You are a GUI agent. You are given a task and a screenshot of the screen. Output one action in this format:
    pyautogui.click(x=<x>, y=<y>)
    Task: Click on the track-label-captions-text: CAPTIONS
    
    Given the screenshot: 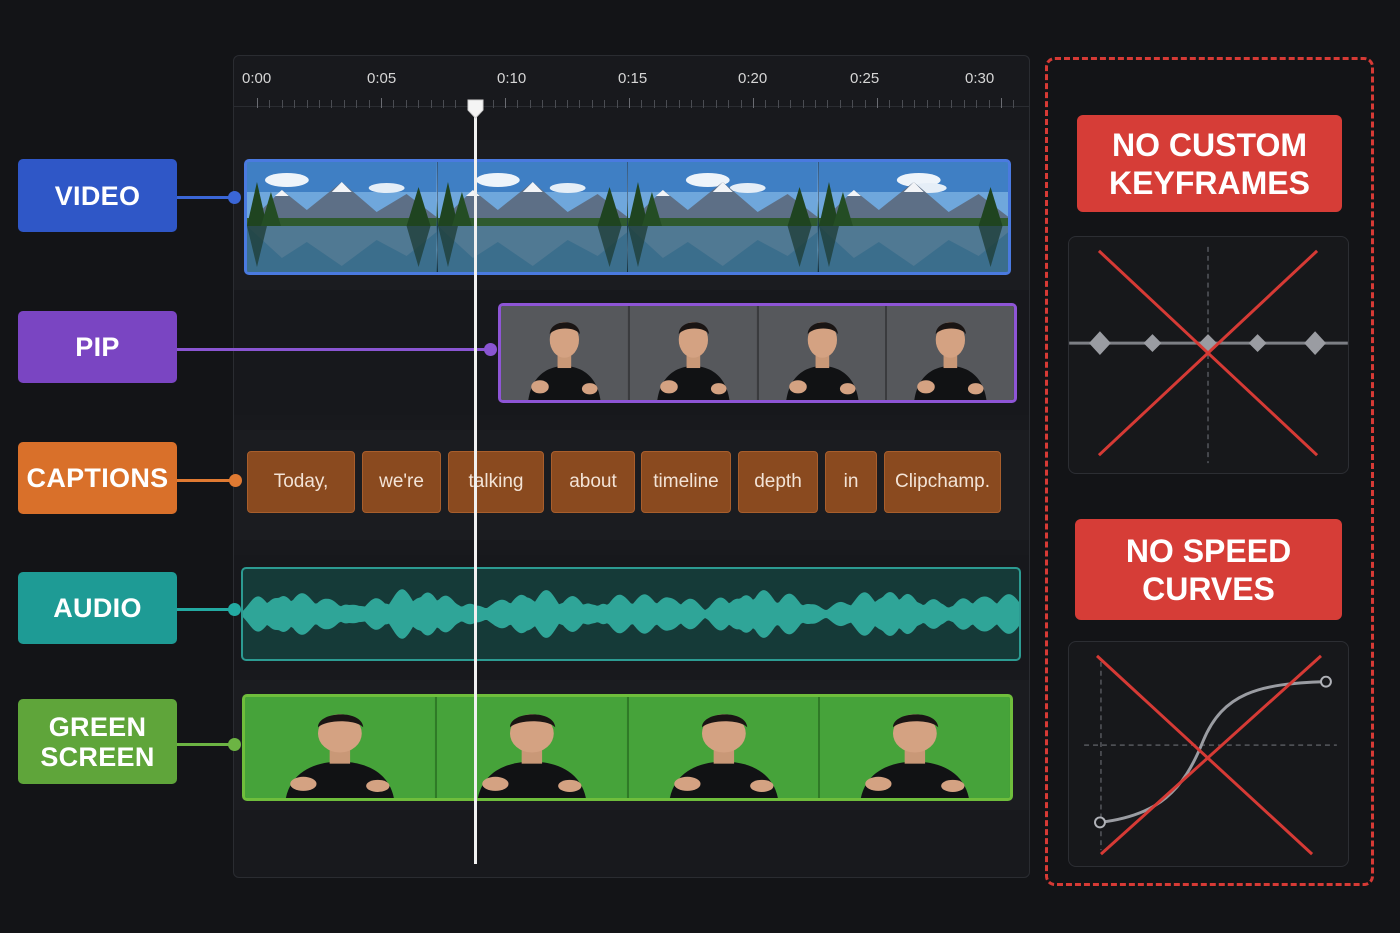 What is the action you would take?
    pyautogui.click(x=97, y=478)
    